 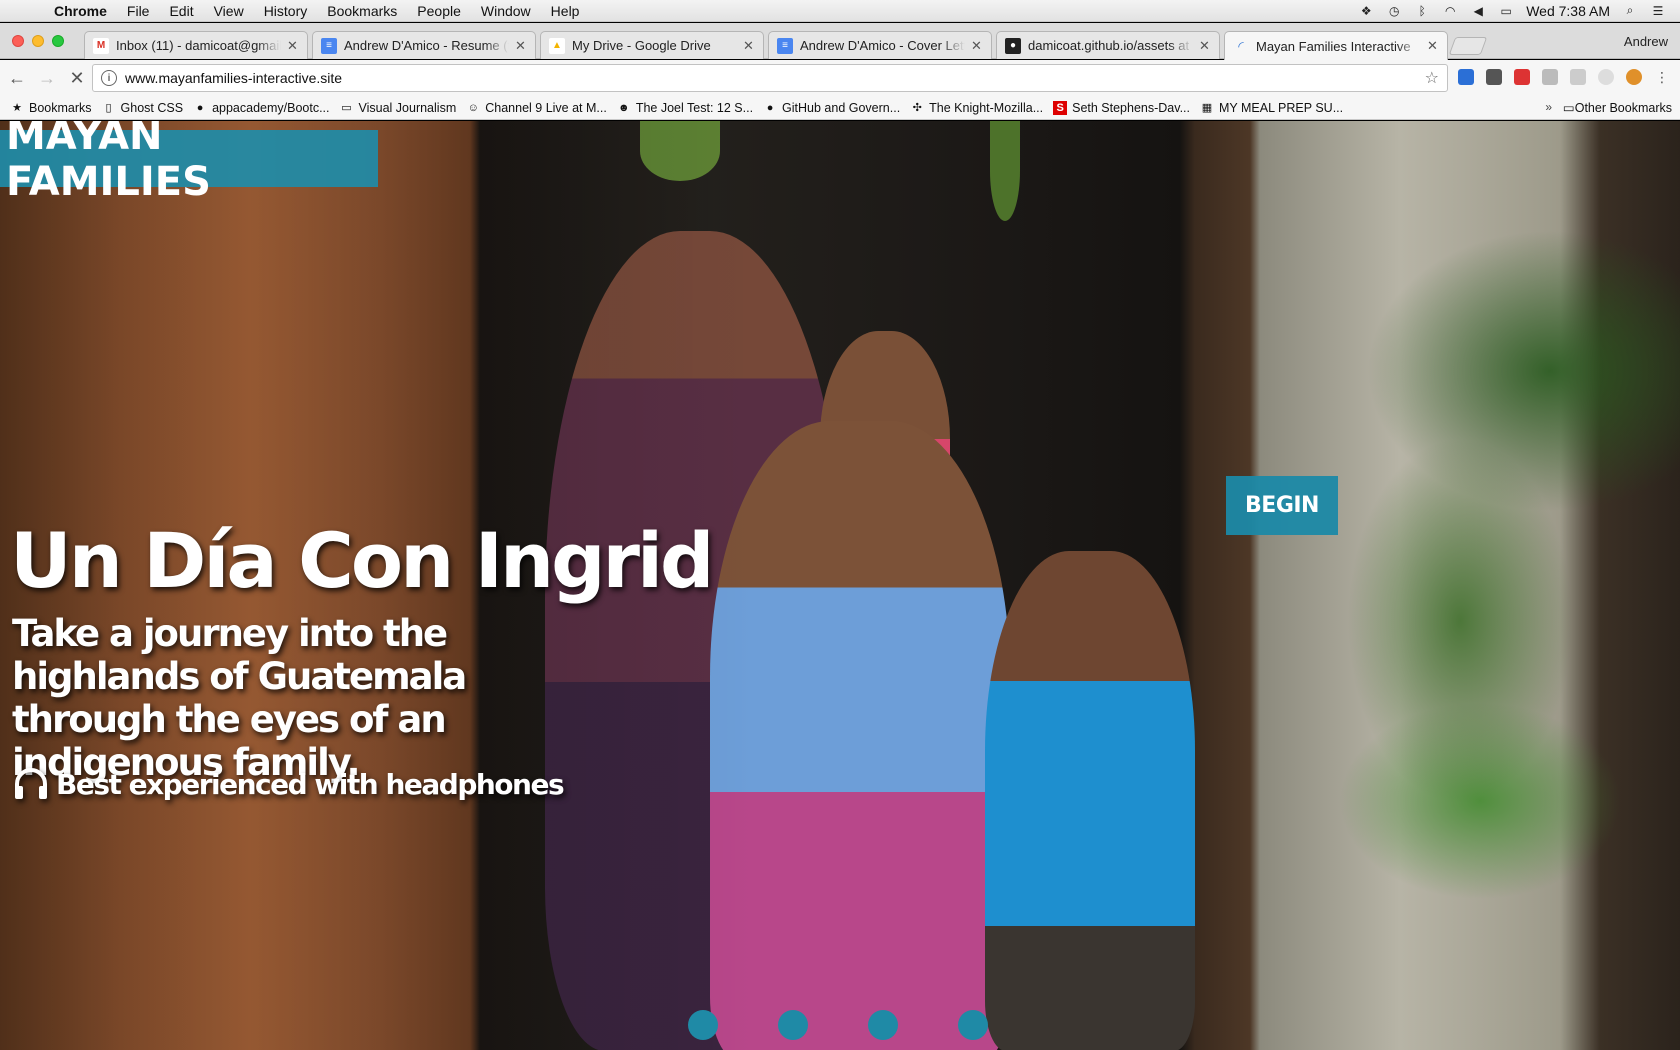 I want to click on close-window-button, so click(x=18, y=41).